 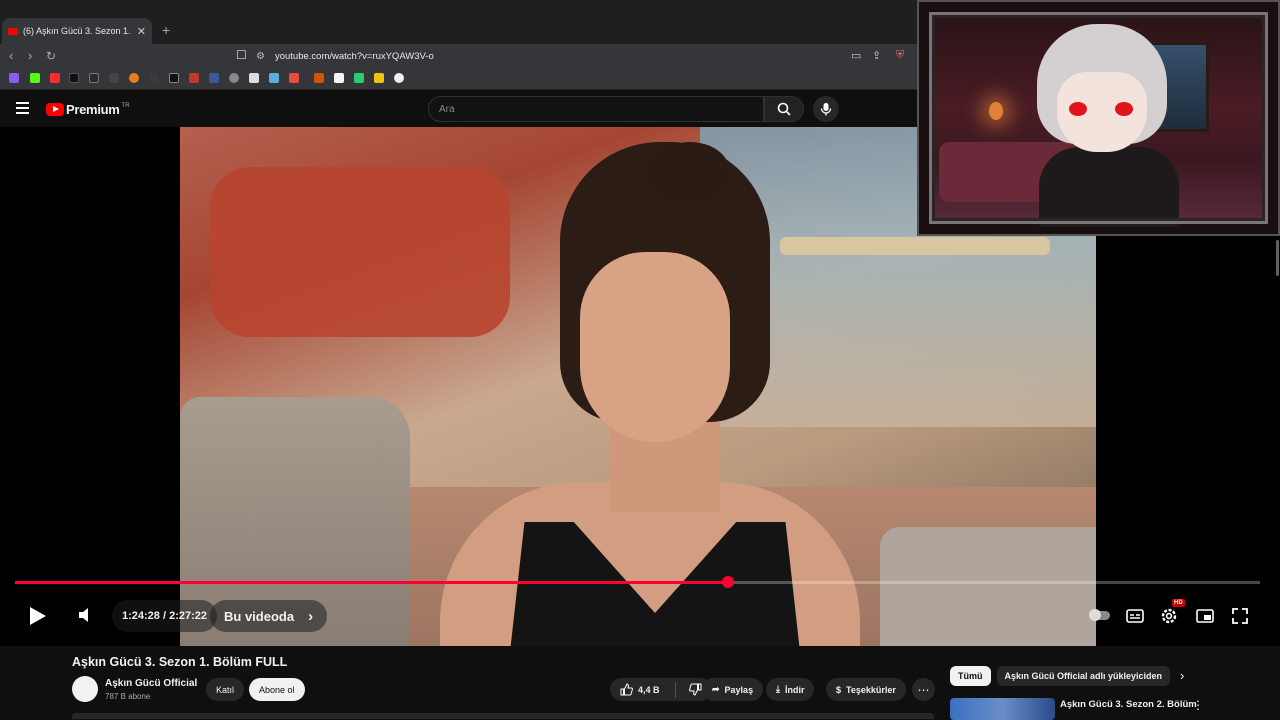 What do you see at coordinates (74, 78) in the screenshot?
I see `bookmark-tiktok-icon` at bounding box center [74, 78].